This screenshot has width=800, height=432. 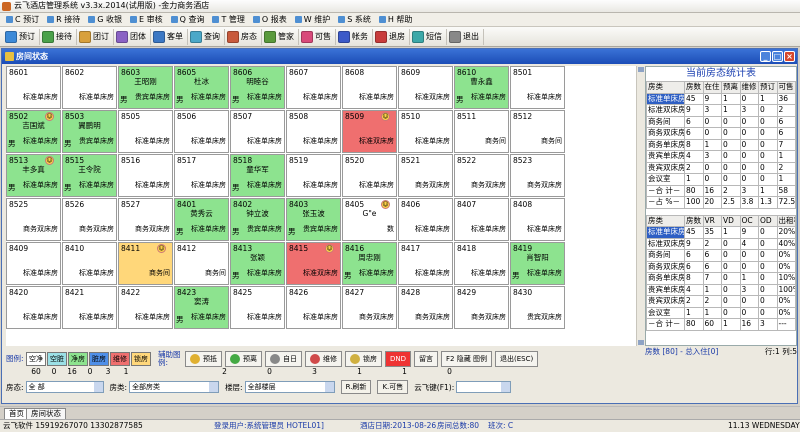 What do you see at coordinates (228, 19) in the screenshot?
I see `menu-item-5: T 管理` at bounding box center [228, 19].